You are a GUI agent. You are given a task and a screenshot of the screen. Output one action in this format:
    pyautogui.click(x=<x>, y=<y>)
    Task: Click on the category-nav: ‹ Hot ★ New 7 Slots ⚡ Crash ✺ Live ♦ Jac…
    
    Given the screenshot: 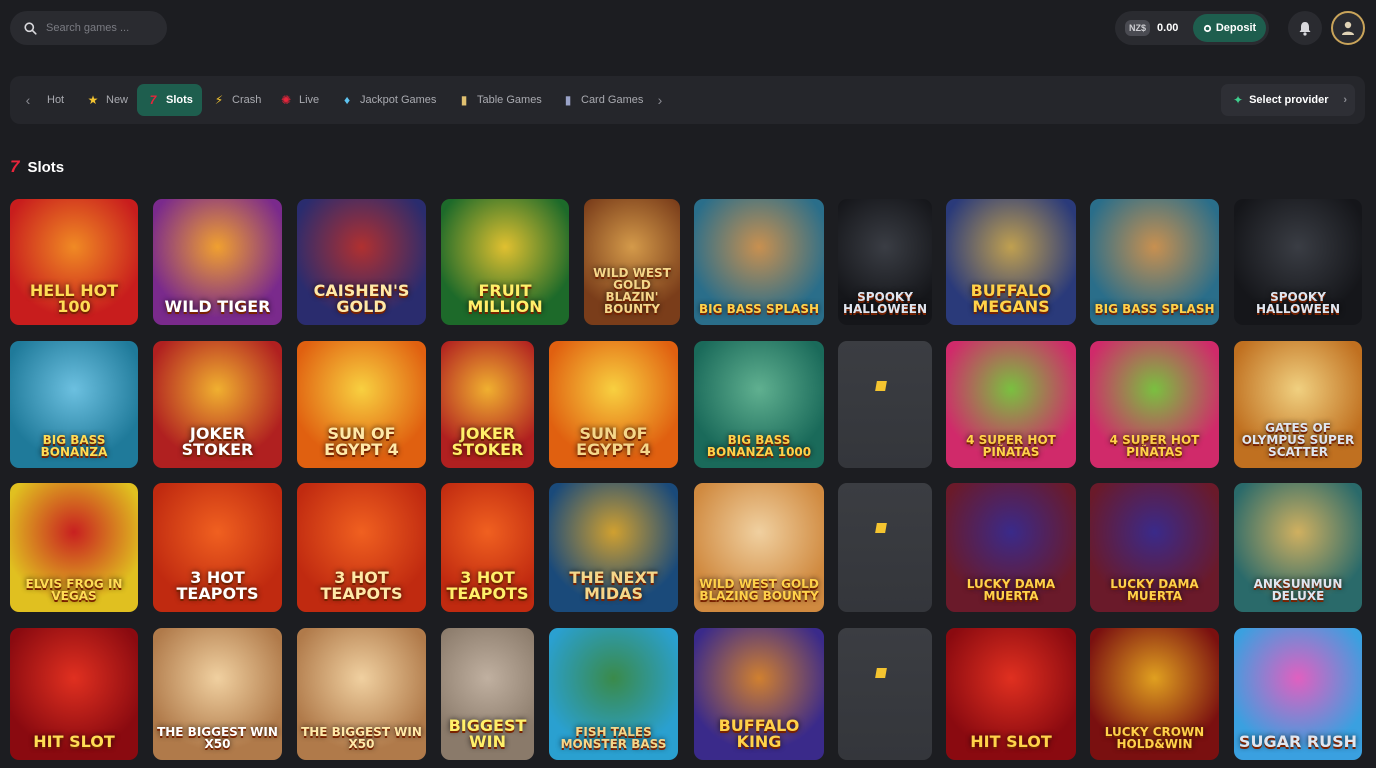 What is the action you would take?
    pyautogui.click(x=687, y=100)
    